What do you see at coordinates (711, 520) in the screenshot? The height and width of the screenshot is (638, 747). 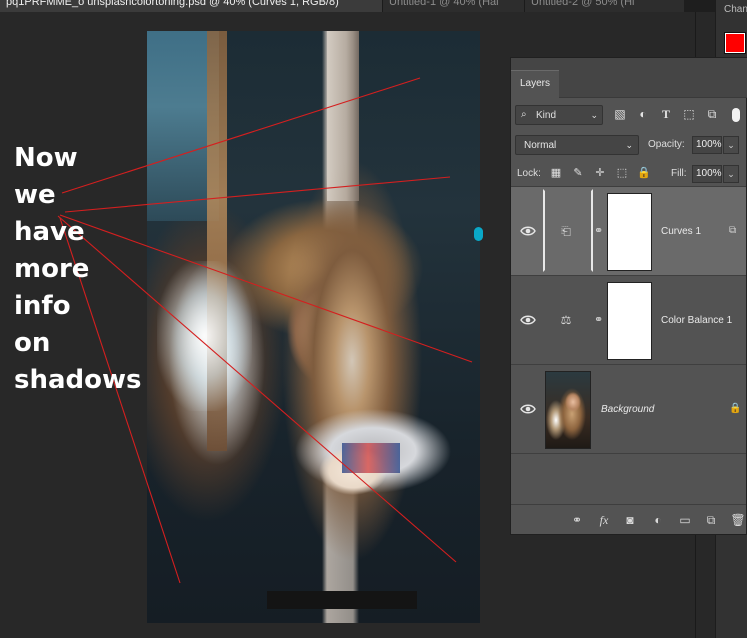 I see `new-layer-icon: ⧉` at bounding box center [711, 520].